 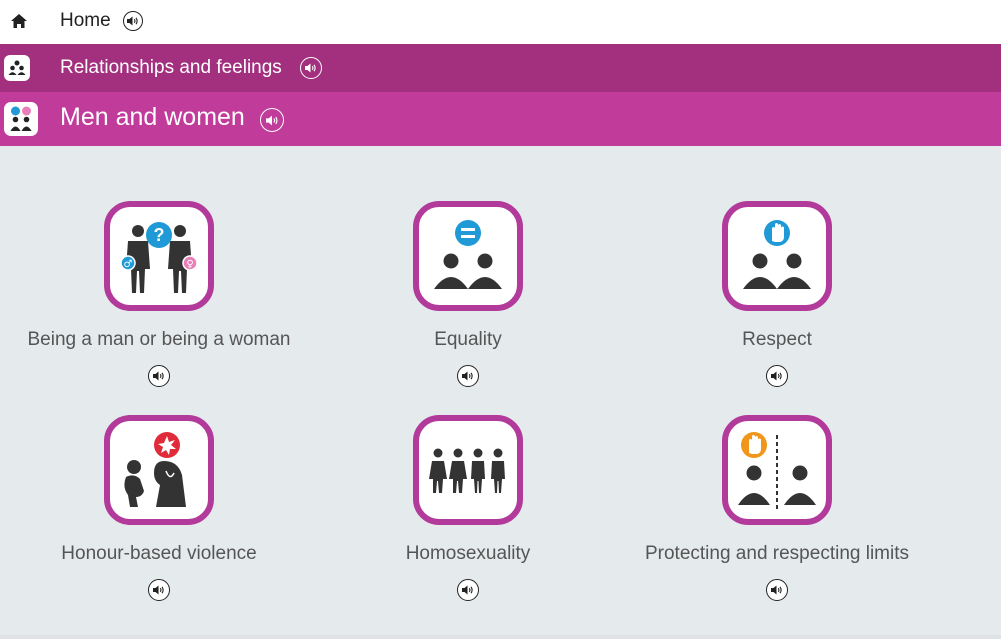 I want to click on home-bar: Home, so click(x=500, y=22).